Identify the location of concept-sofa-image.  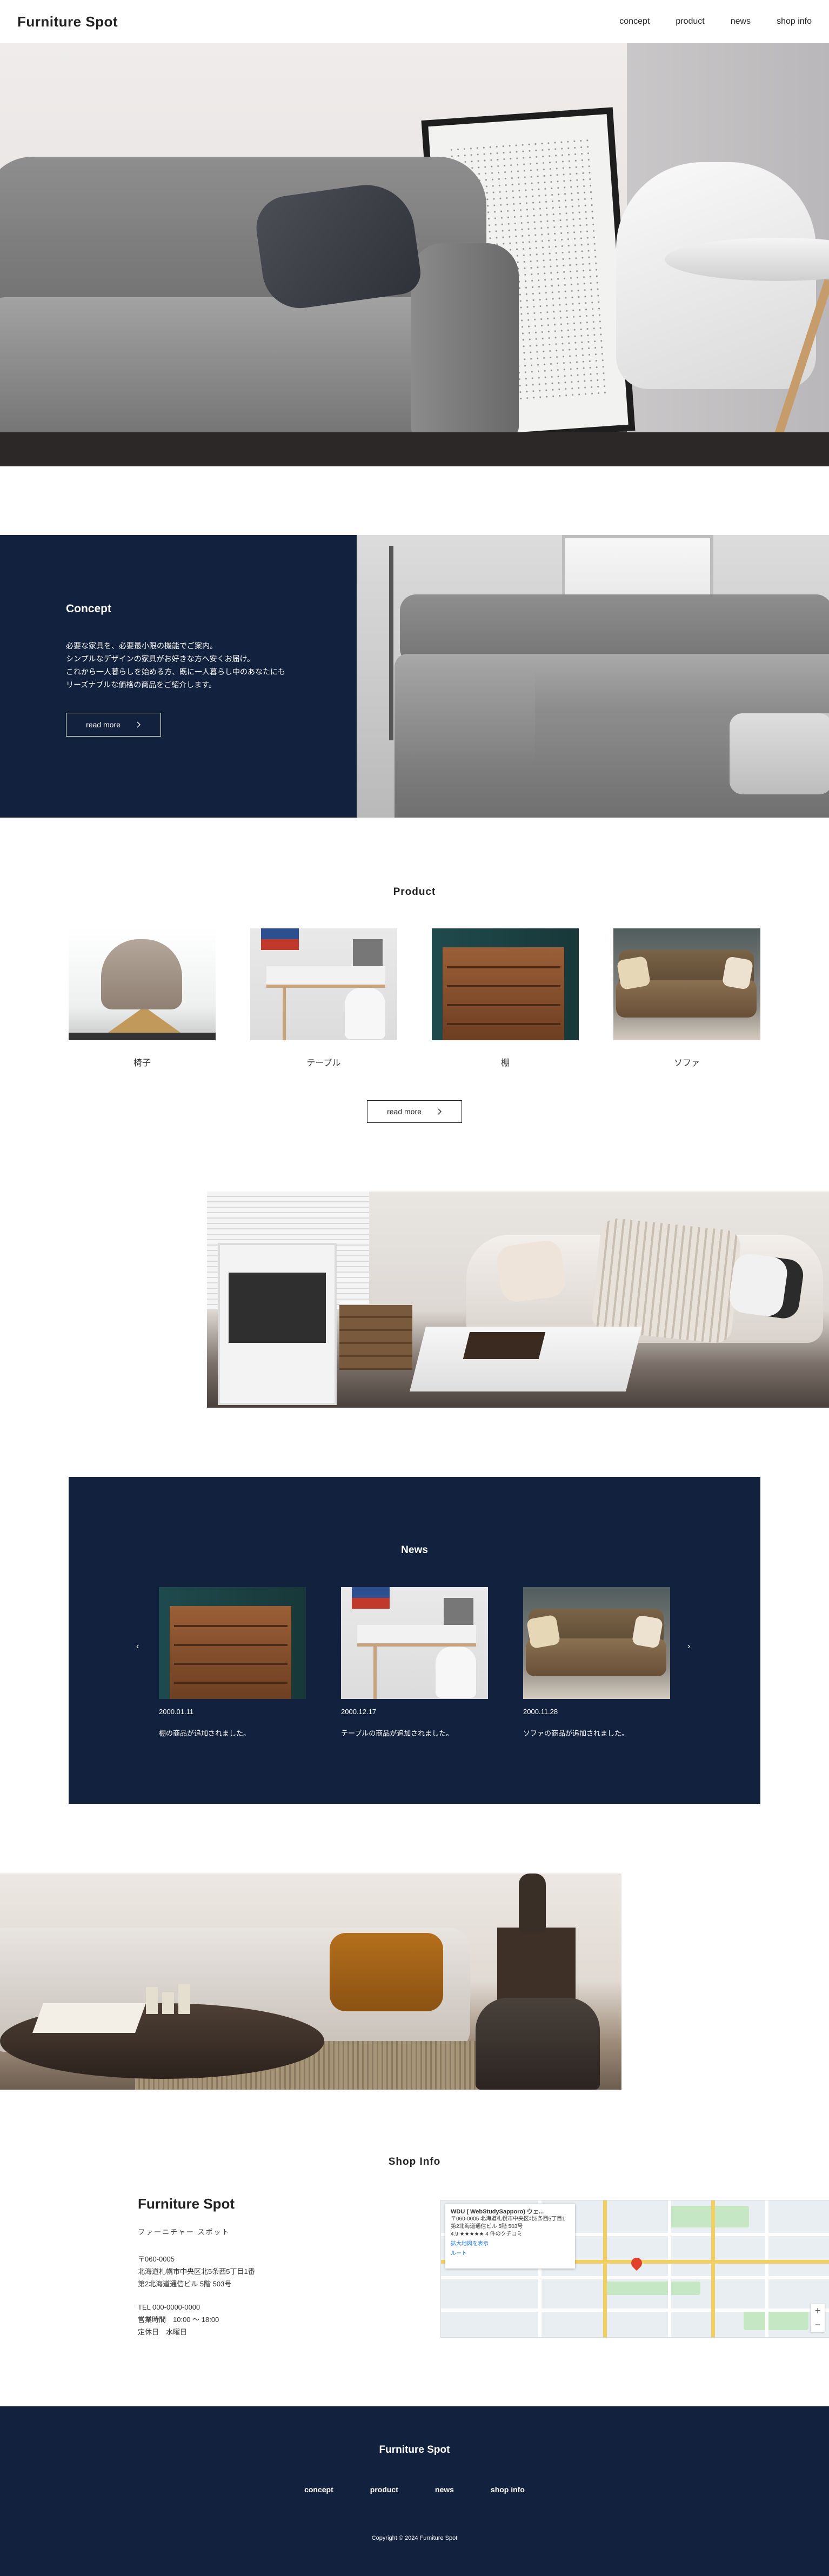
(593, 676).